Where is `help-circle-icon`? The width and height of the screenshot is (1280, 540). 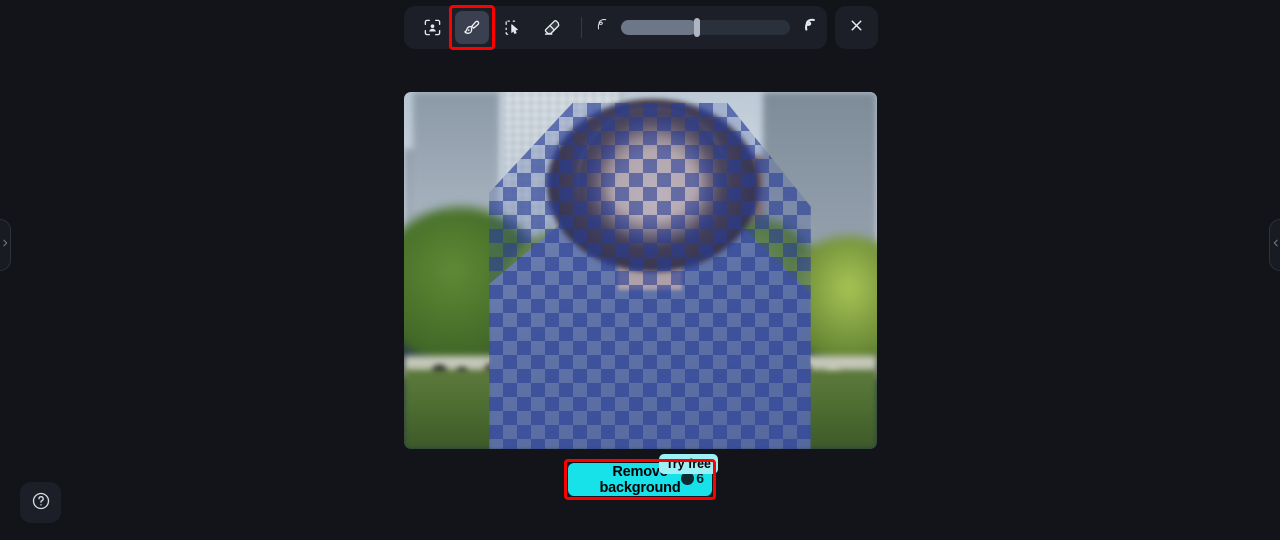
help-circle-icon is located at coordinates (41, 502).